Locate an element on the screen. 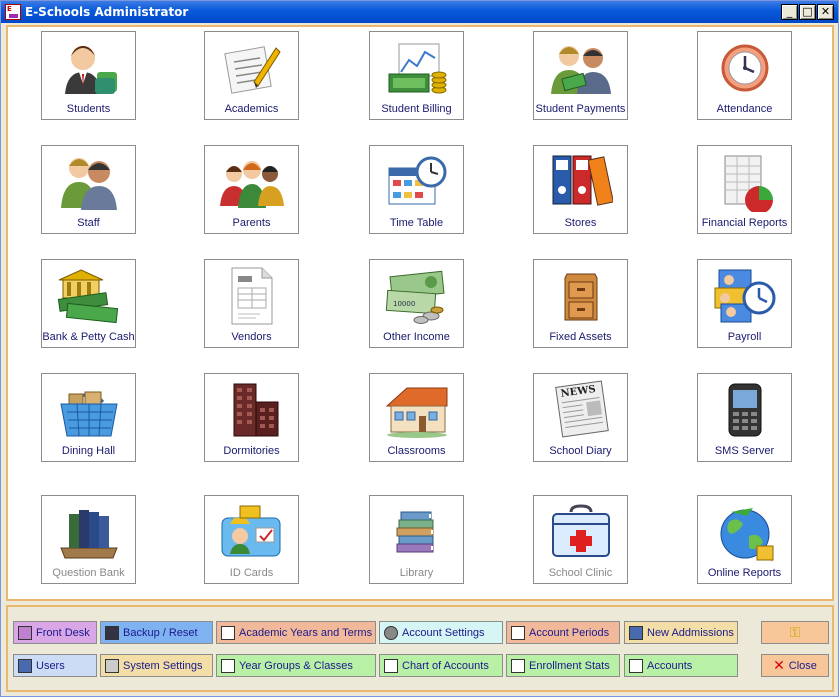  account-settings-button: Account Settings is located at coordinates (441, 632).